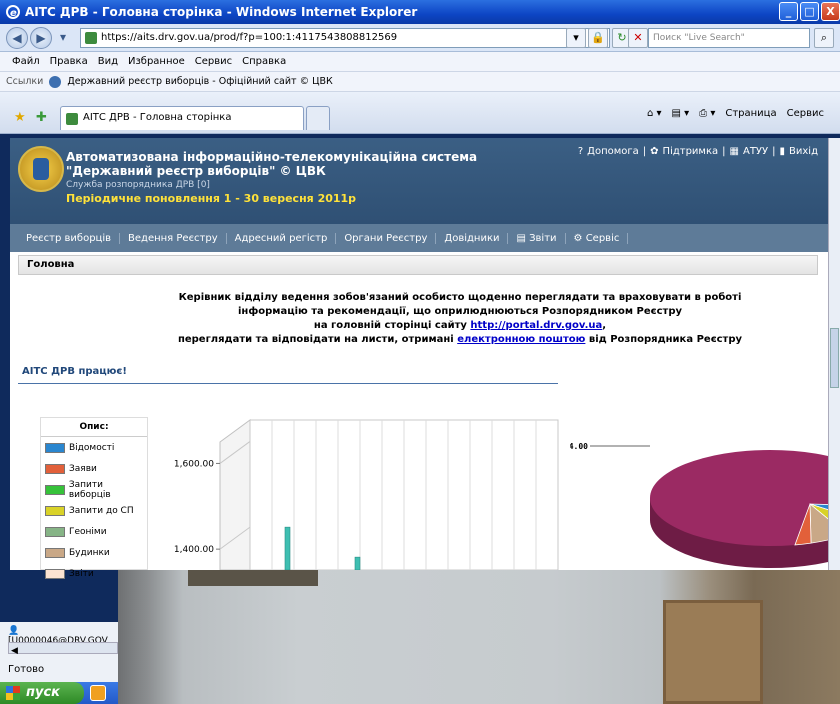 This screenshot has height=704, width=840. Describe the element at coordinates (579, 238) in the screenshot. I see `service-icon: ⚙` at that location.